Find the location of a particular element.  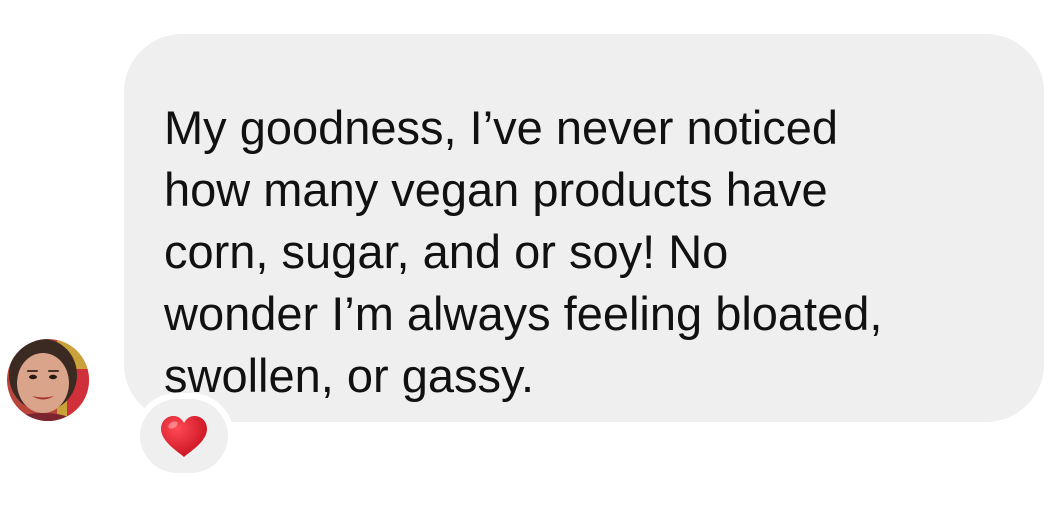

avatar-photo is located at coordinates (48, 380).